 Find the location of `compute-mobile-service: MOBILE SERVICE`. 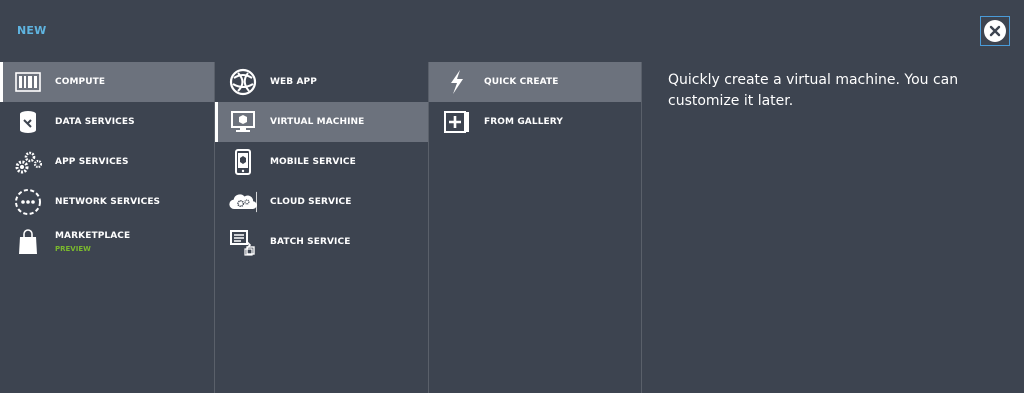

compute-mobile-service: MOBILE SERVICE is located at coordinates (321, 162).